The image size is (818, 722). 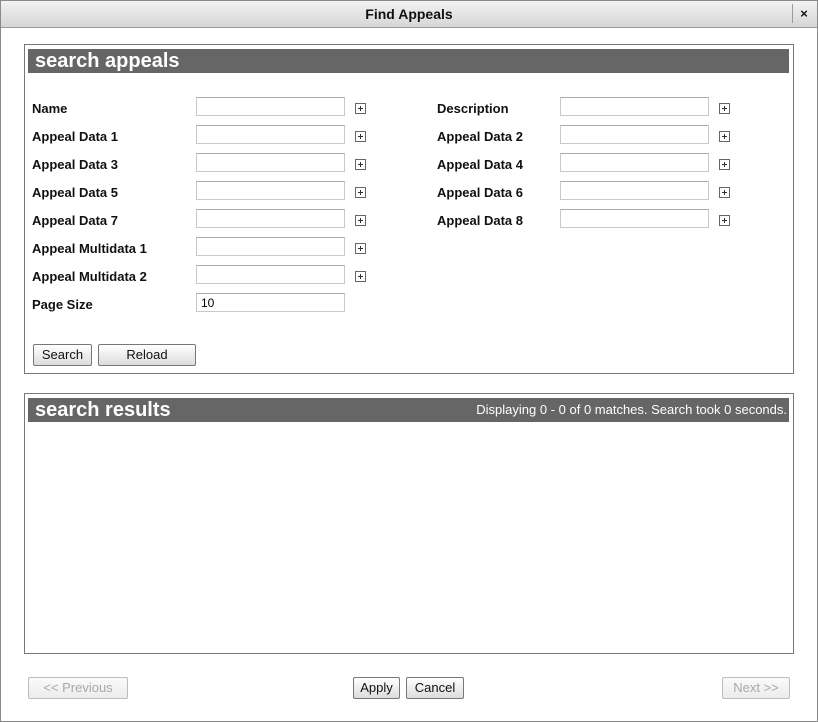 What do you see at coordinates (360, 276) in the screenshot?
I see `appeal-multidata-2-add-icon` at bounding box center [360, 276].